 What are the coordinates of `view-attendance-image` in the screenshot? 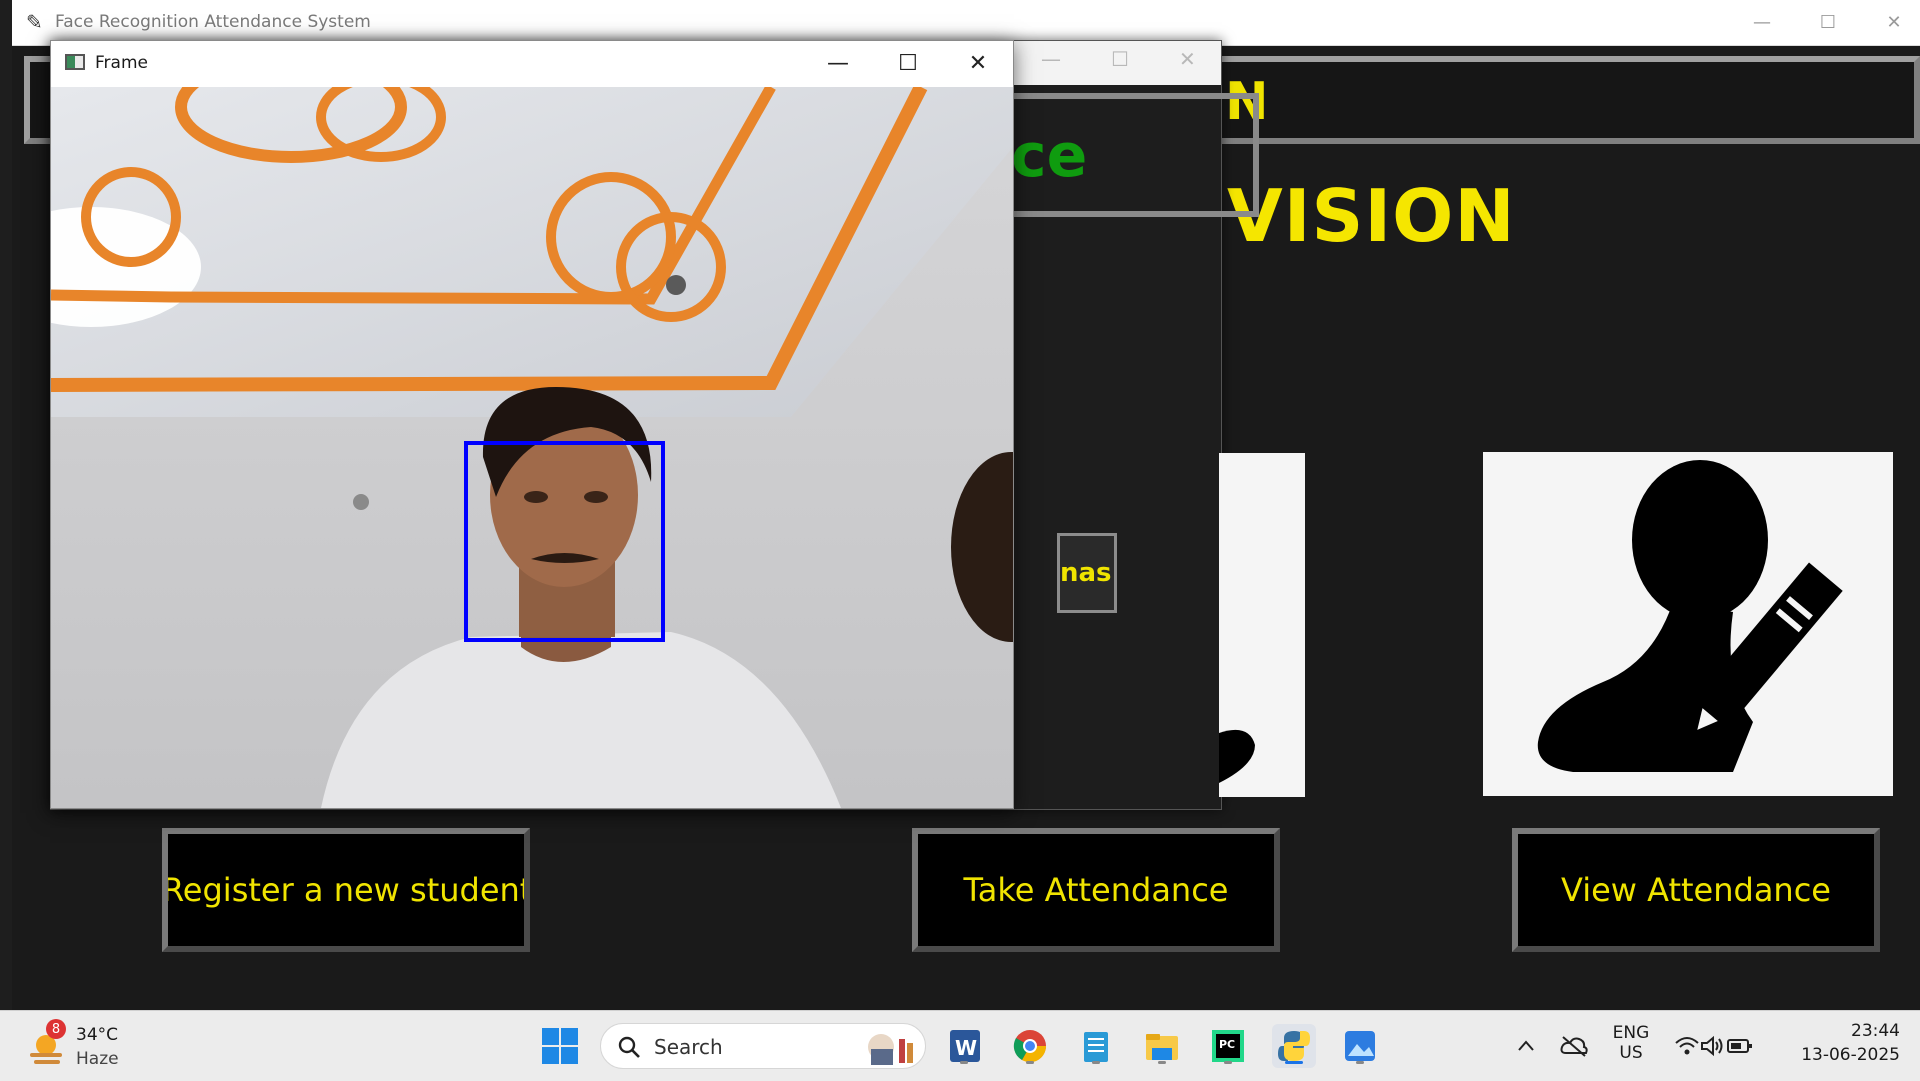 It's located at (1688, 624).